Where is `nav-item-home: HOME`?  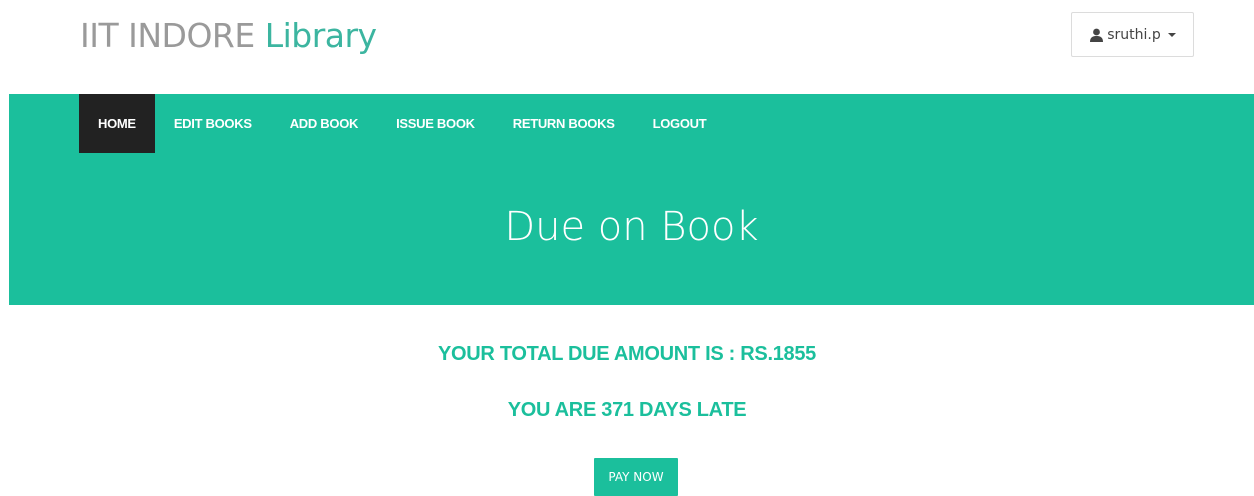
nav-item-home: HOME is located at coordinates (117, 123).